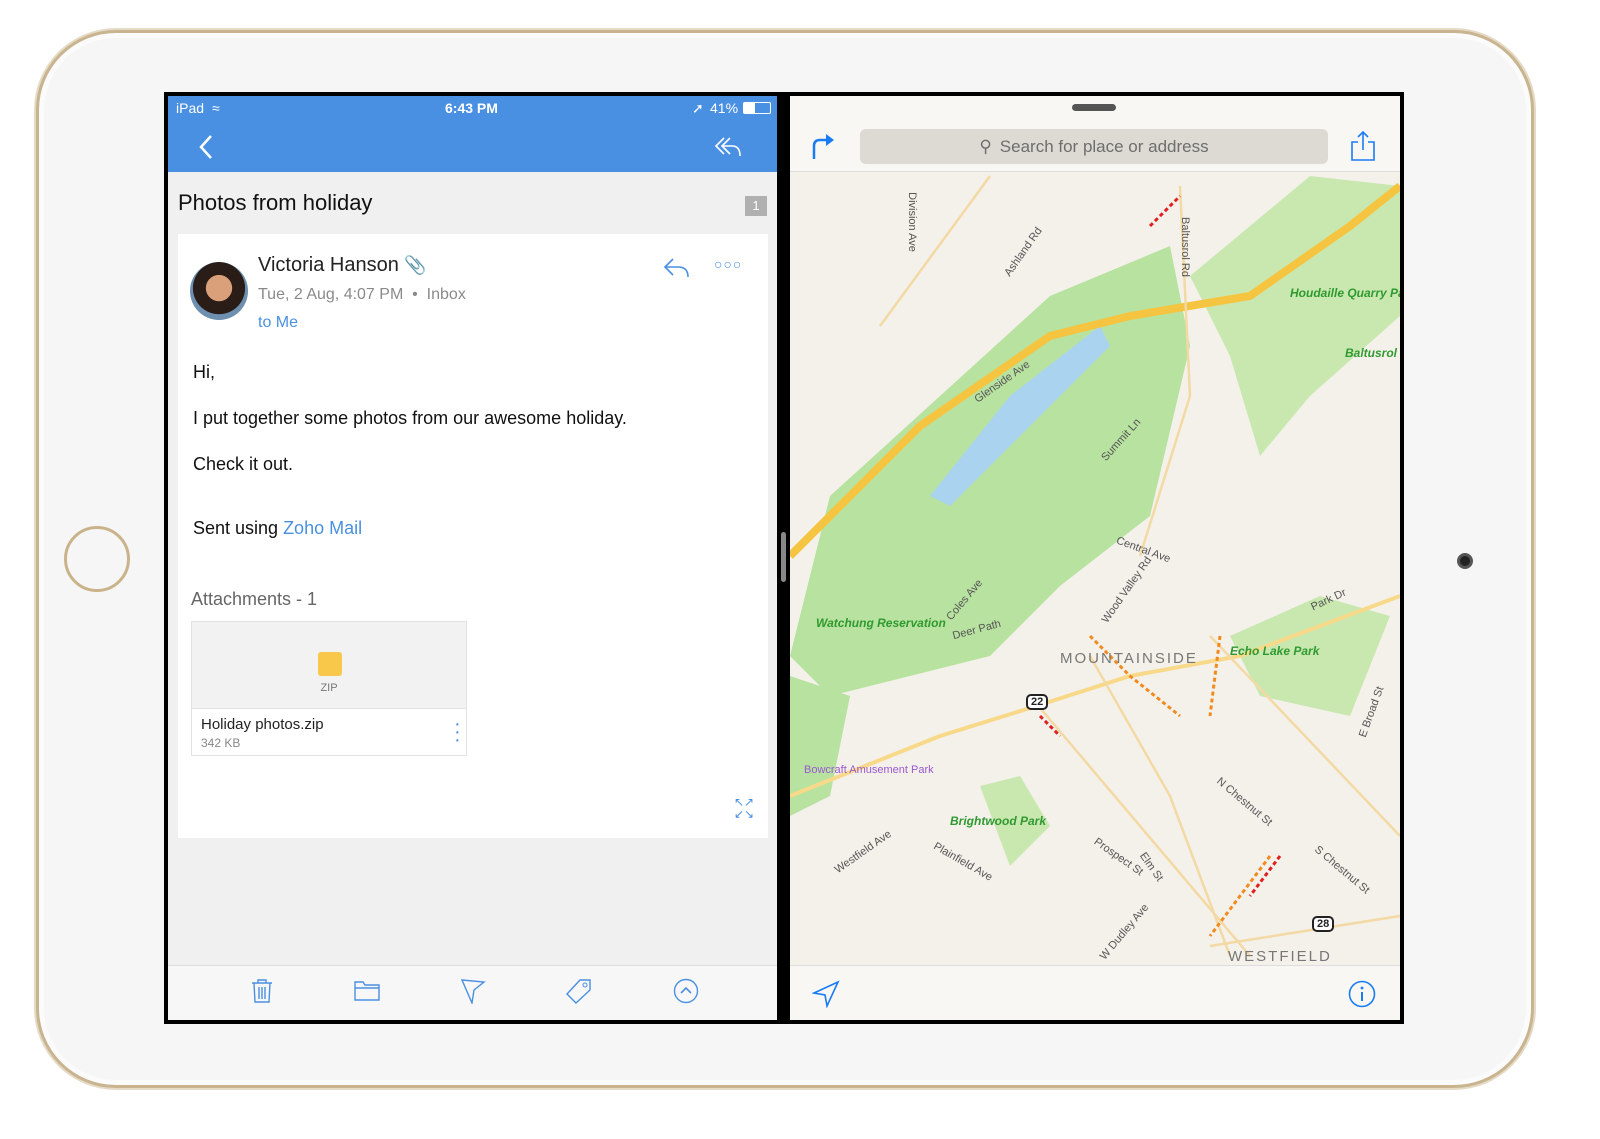 The image size is (1600, 1139). Describe the element at coordinates (756, 206) in the screenshot. I see `thread-count-badge: 1` at that location.